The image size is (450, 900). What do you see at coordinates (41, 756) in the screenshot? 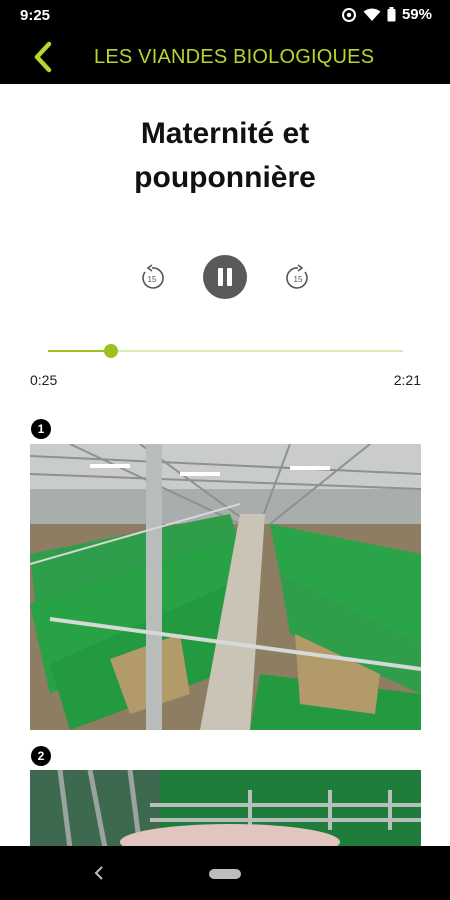
I see `section-number-badge: 2` at bounding box center [41, 756].